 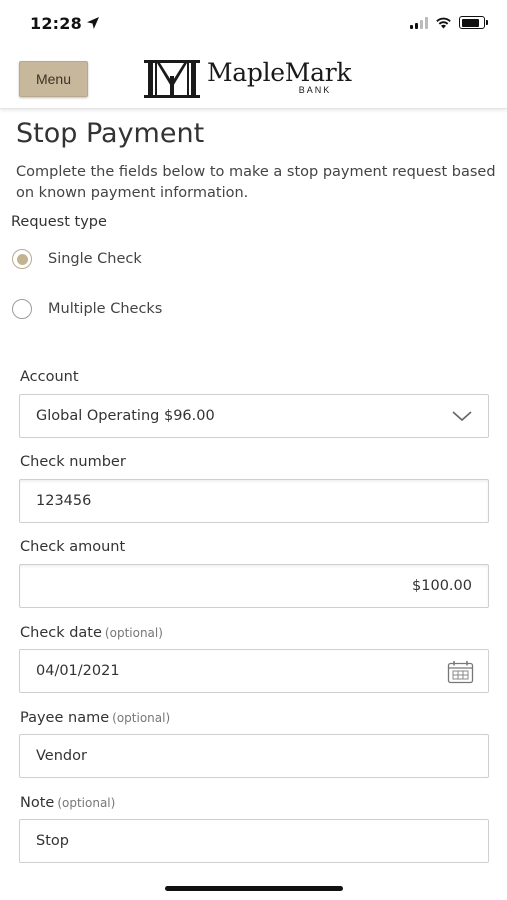 What do you see at coordinates (64, 501) in the screenshot?
I see `check-number-value: 123456` at bounding box center [64, 501].